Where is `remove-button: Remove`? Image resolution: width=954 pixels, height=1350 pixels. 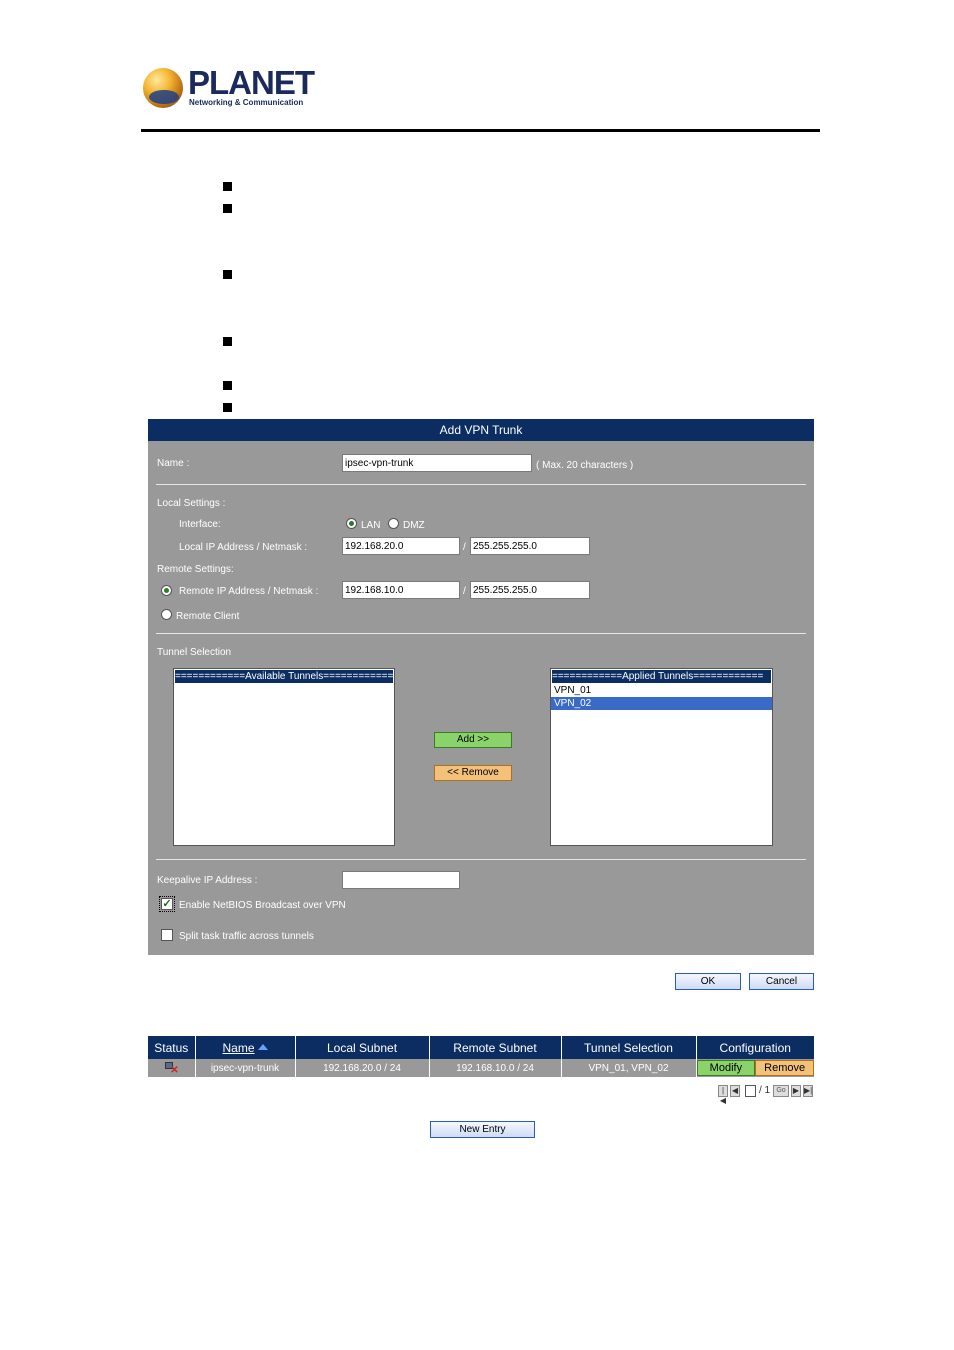
remove-button: Remove is located at coordinates (784, 1068).